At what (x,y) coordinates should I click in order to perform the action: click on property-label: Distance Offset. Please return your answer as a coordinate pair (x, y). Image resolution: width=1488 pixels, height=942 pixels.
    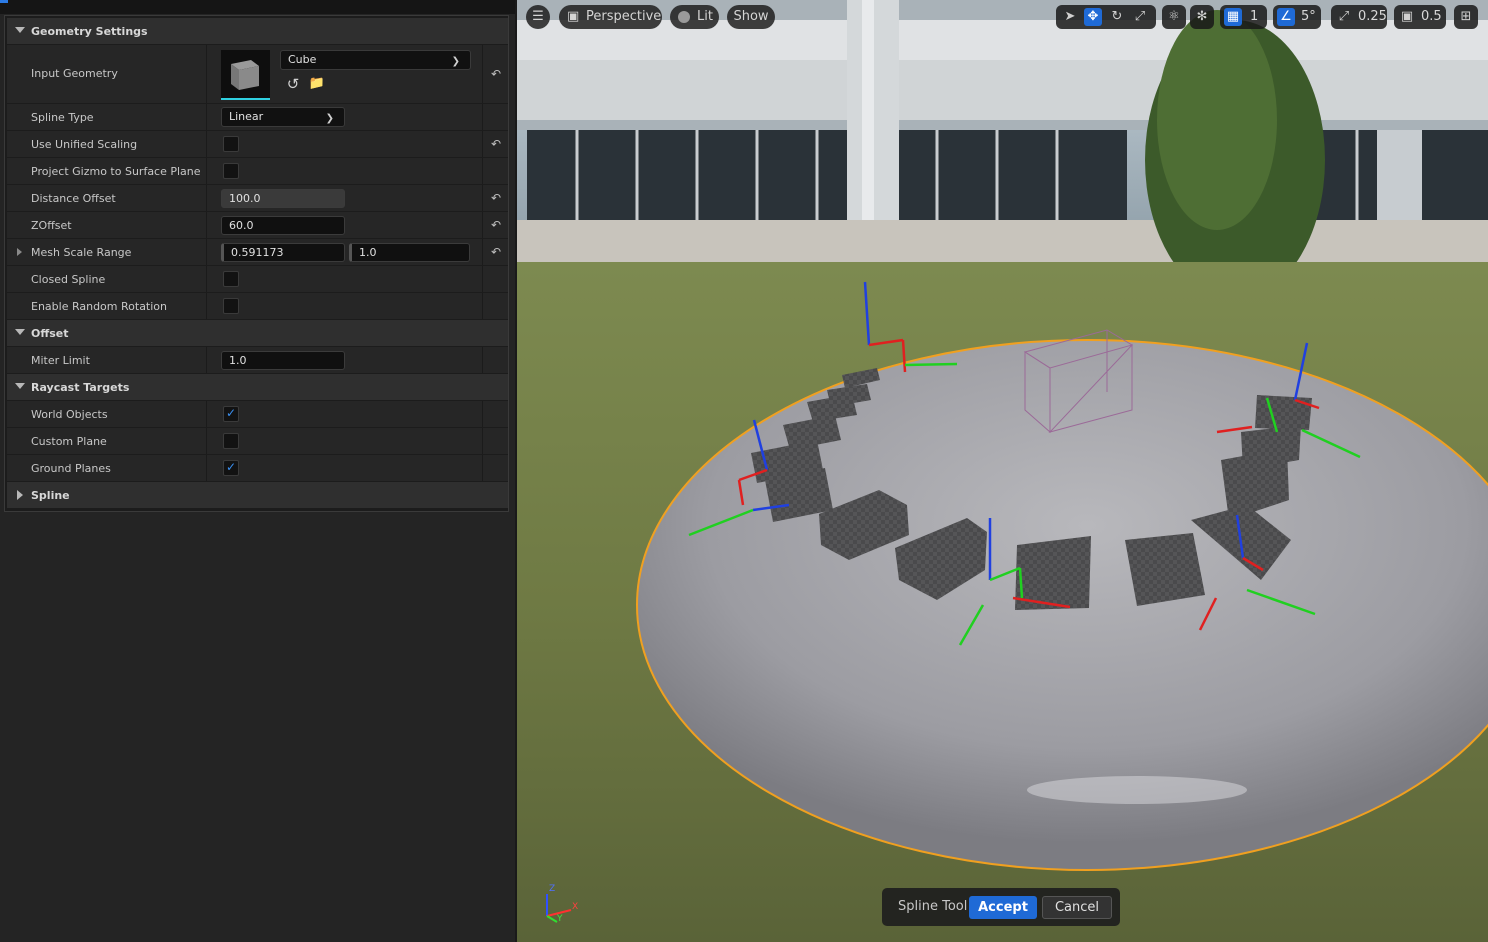
    Looking at the image, I should click on (73, 198).